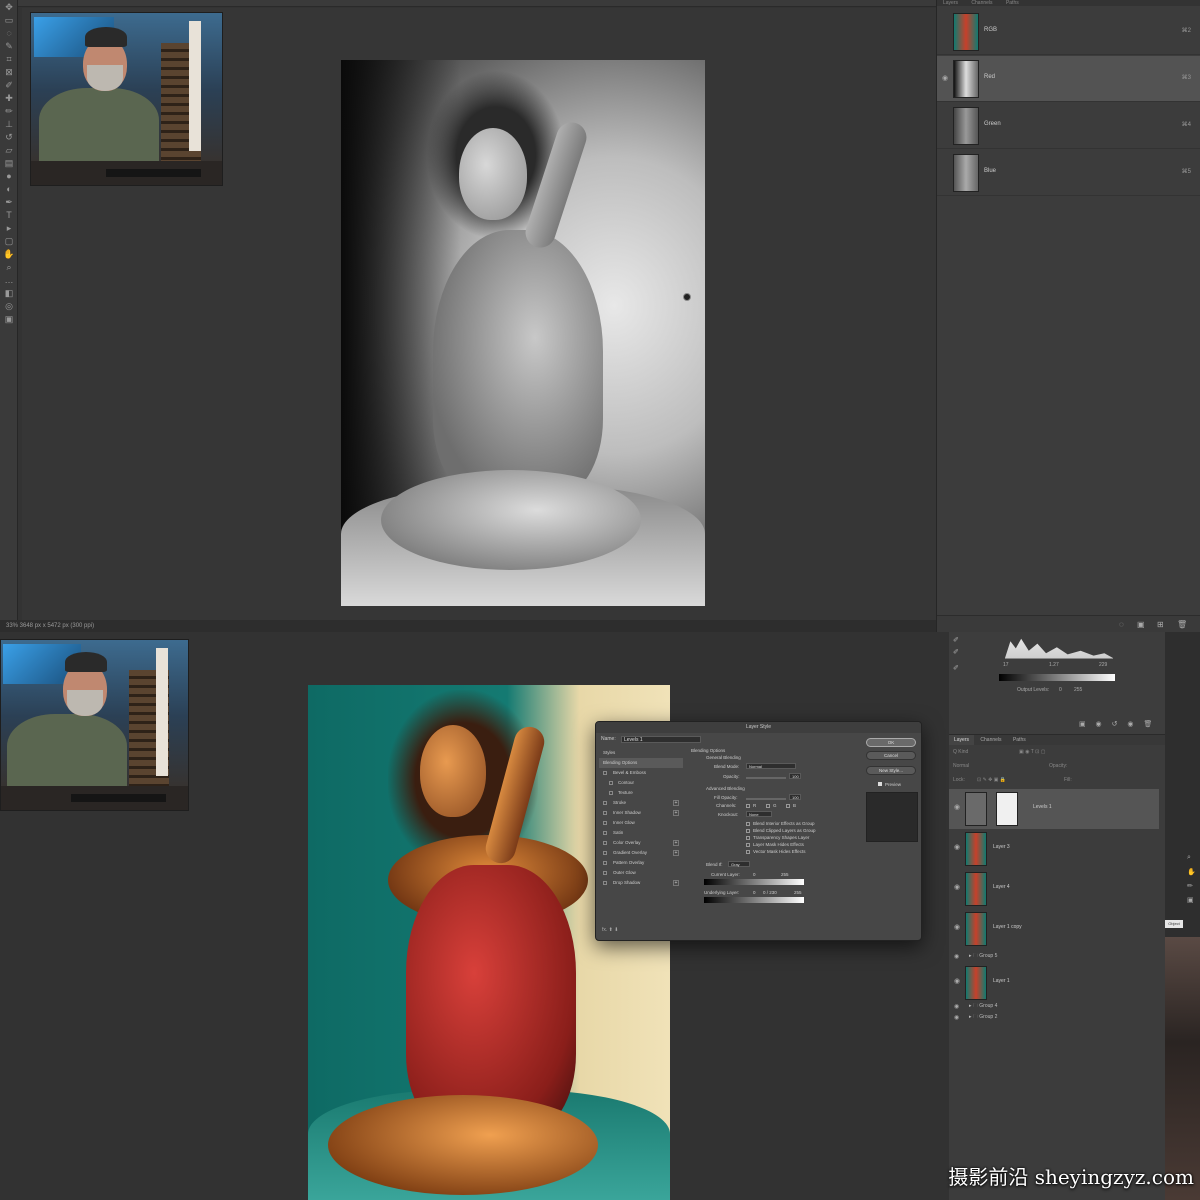 Image resolution: width=1200 pixels, height=1200 pixels. Describe the element at coordinates (791, 805) in the screenshot. I see `channel-b-checkbox: B` at that location.